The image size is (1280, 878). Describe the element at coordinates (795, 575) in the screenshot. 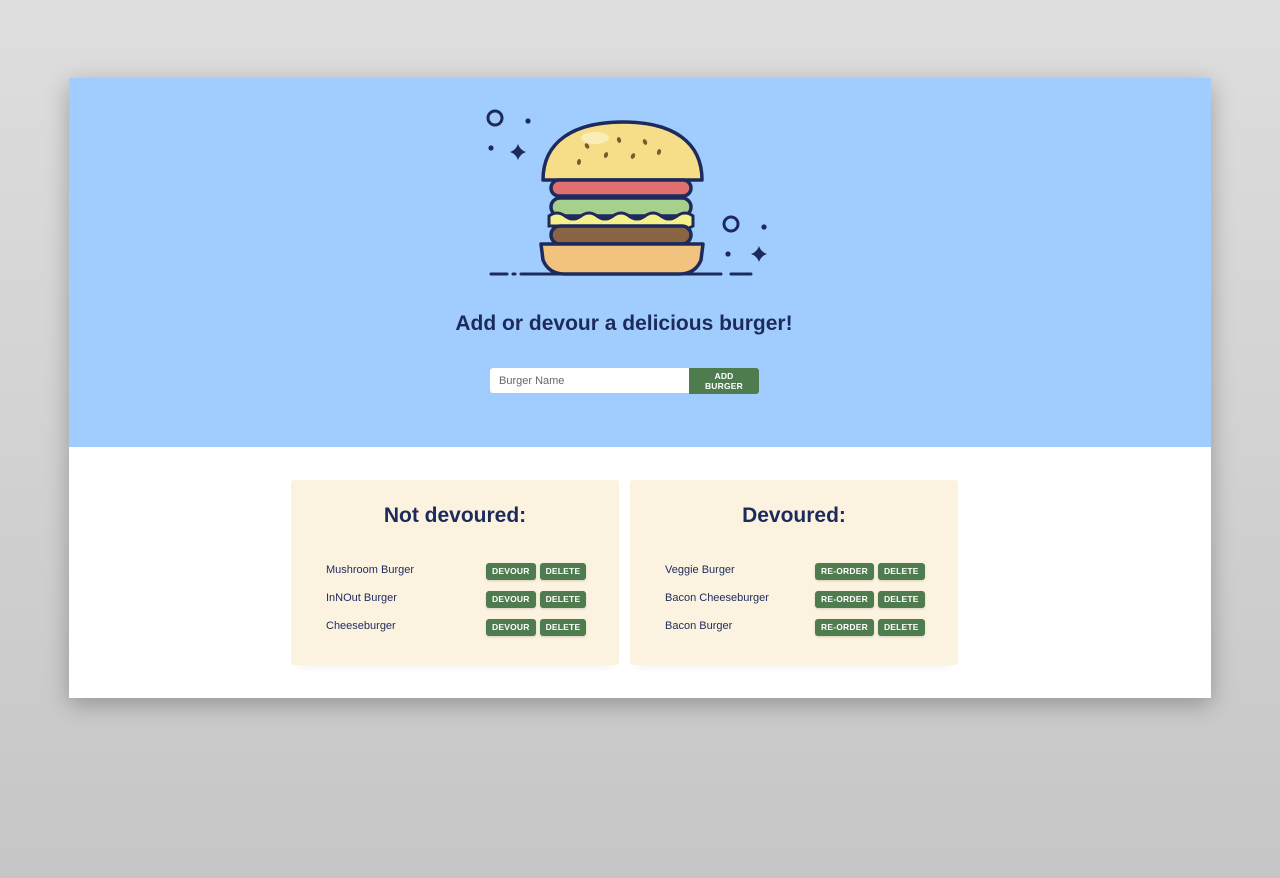

I see `list-item: Veggie Burger RE-ORDER DELETE` at that location.